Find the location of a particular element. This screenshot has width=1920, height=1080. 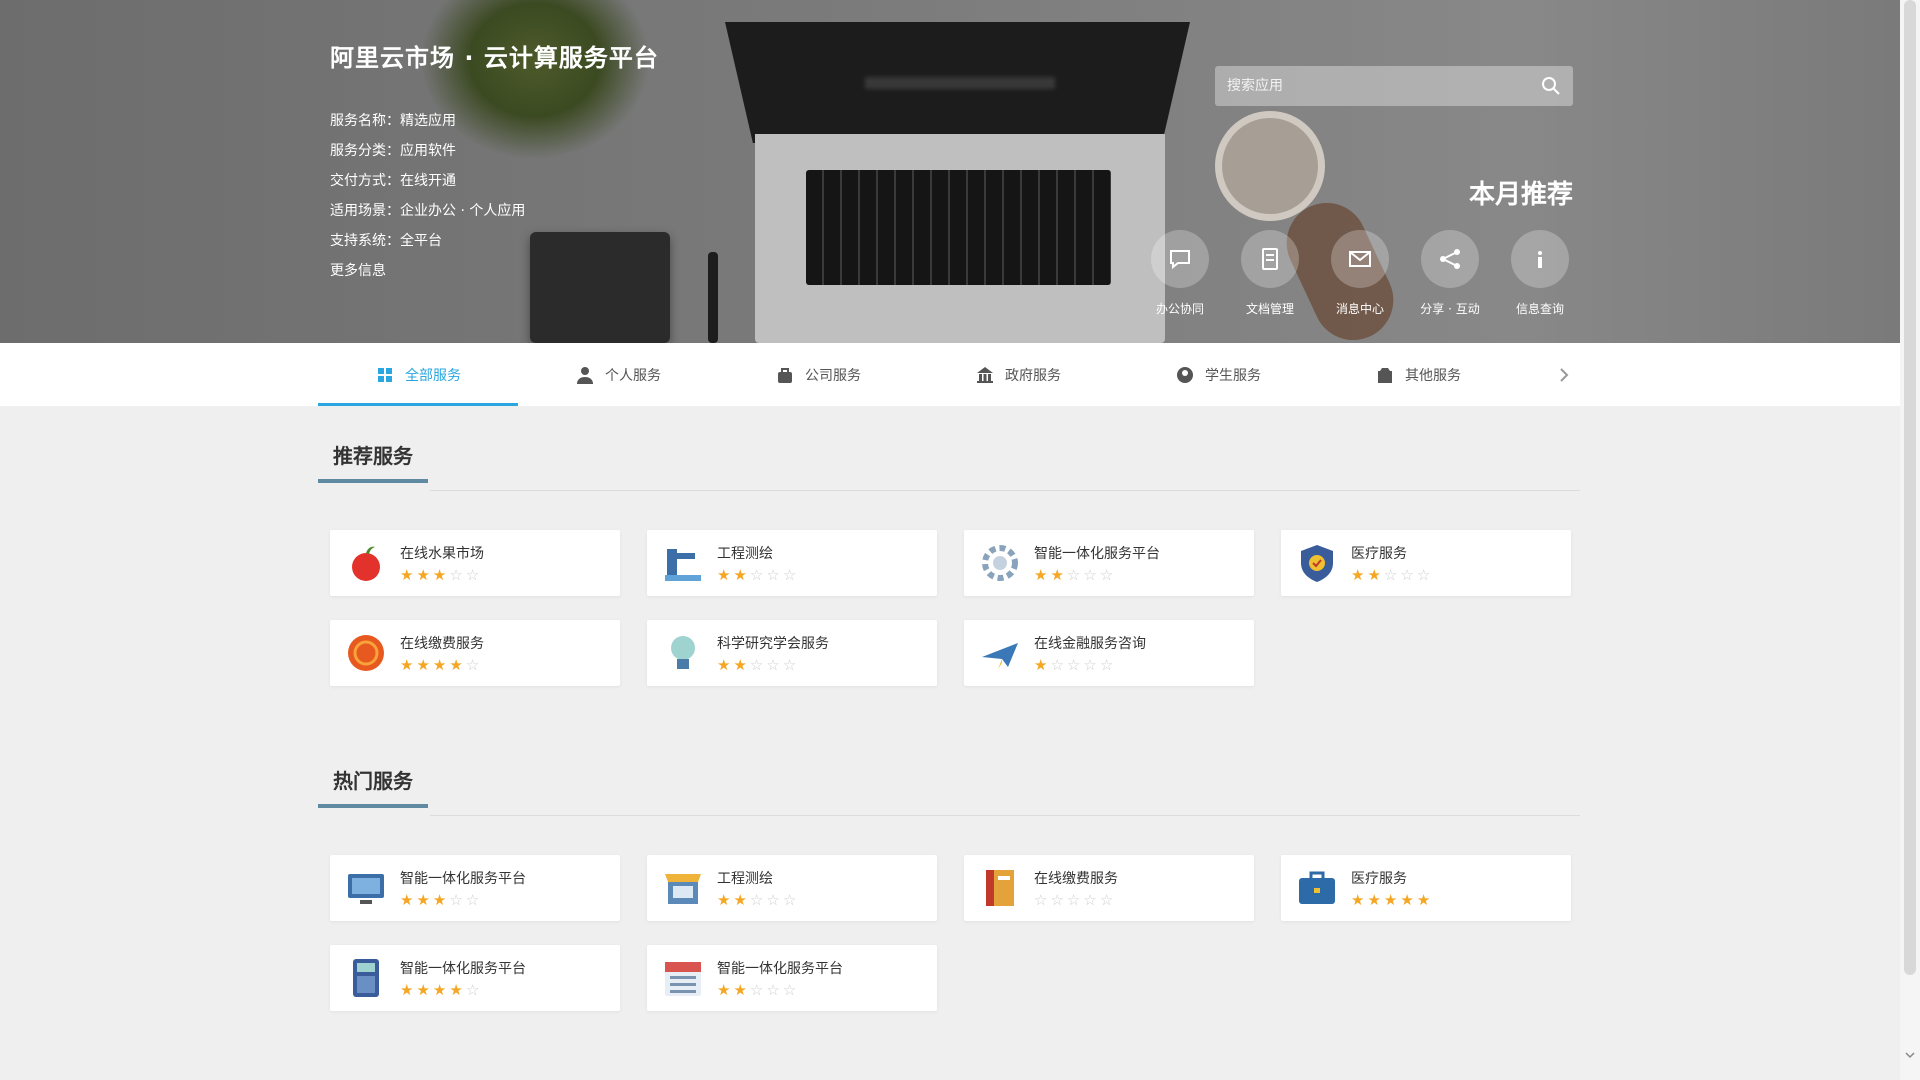

chevron-down-icon is located at coordinates (1910, 1055).